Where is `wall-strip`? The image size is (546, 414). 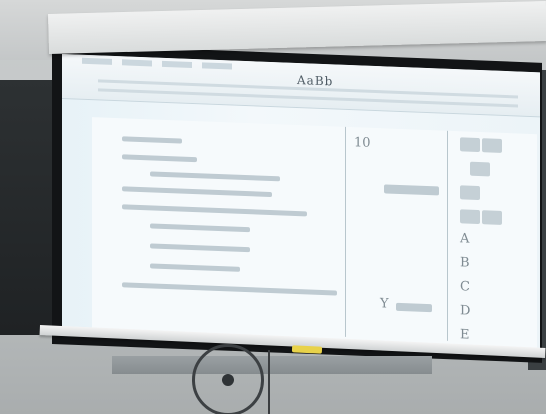
wall-strip is located at coordinates (272, 365).